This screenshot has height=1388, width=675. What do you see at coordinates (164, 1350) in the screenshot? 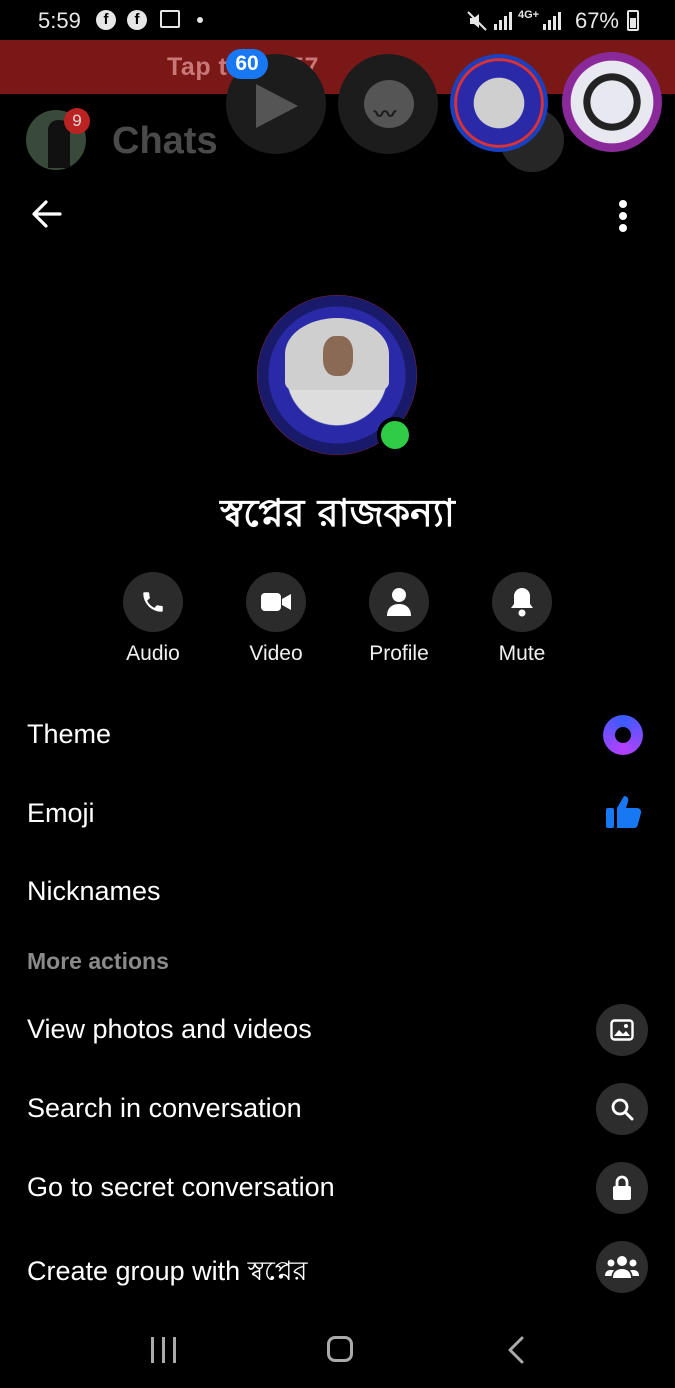
I see `recents-nav-icon` at bounding box center [164, 1350].